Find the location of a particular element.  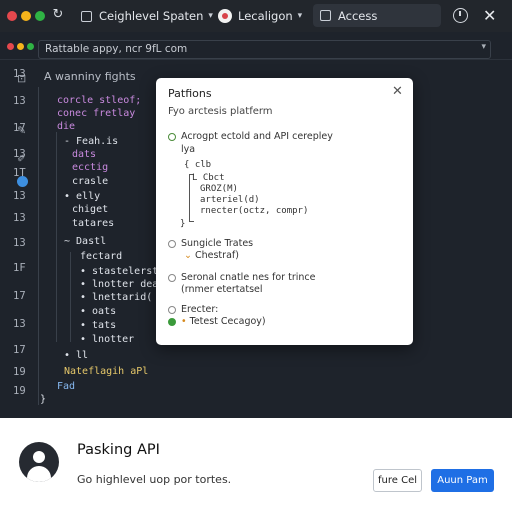

code-line: crasle is located at coordinates (90, 181).